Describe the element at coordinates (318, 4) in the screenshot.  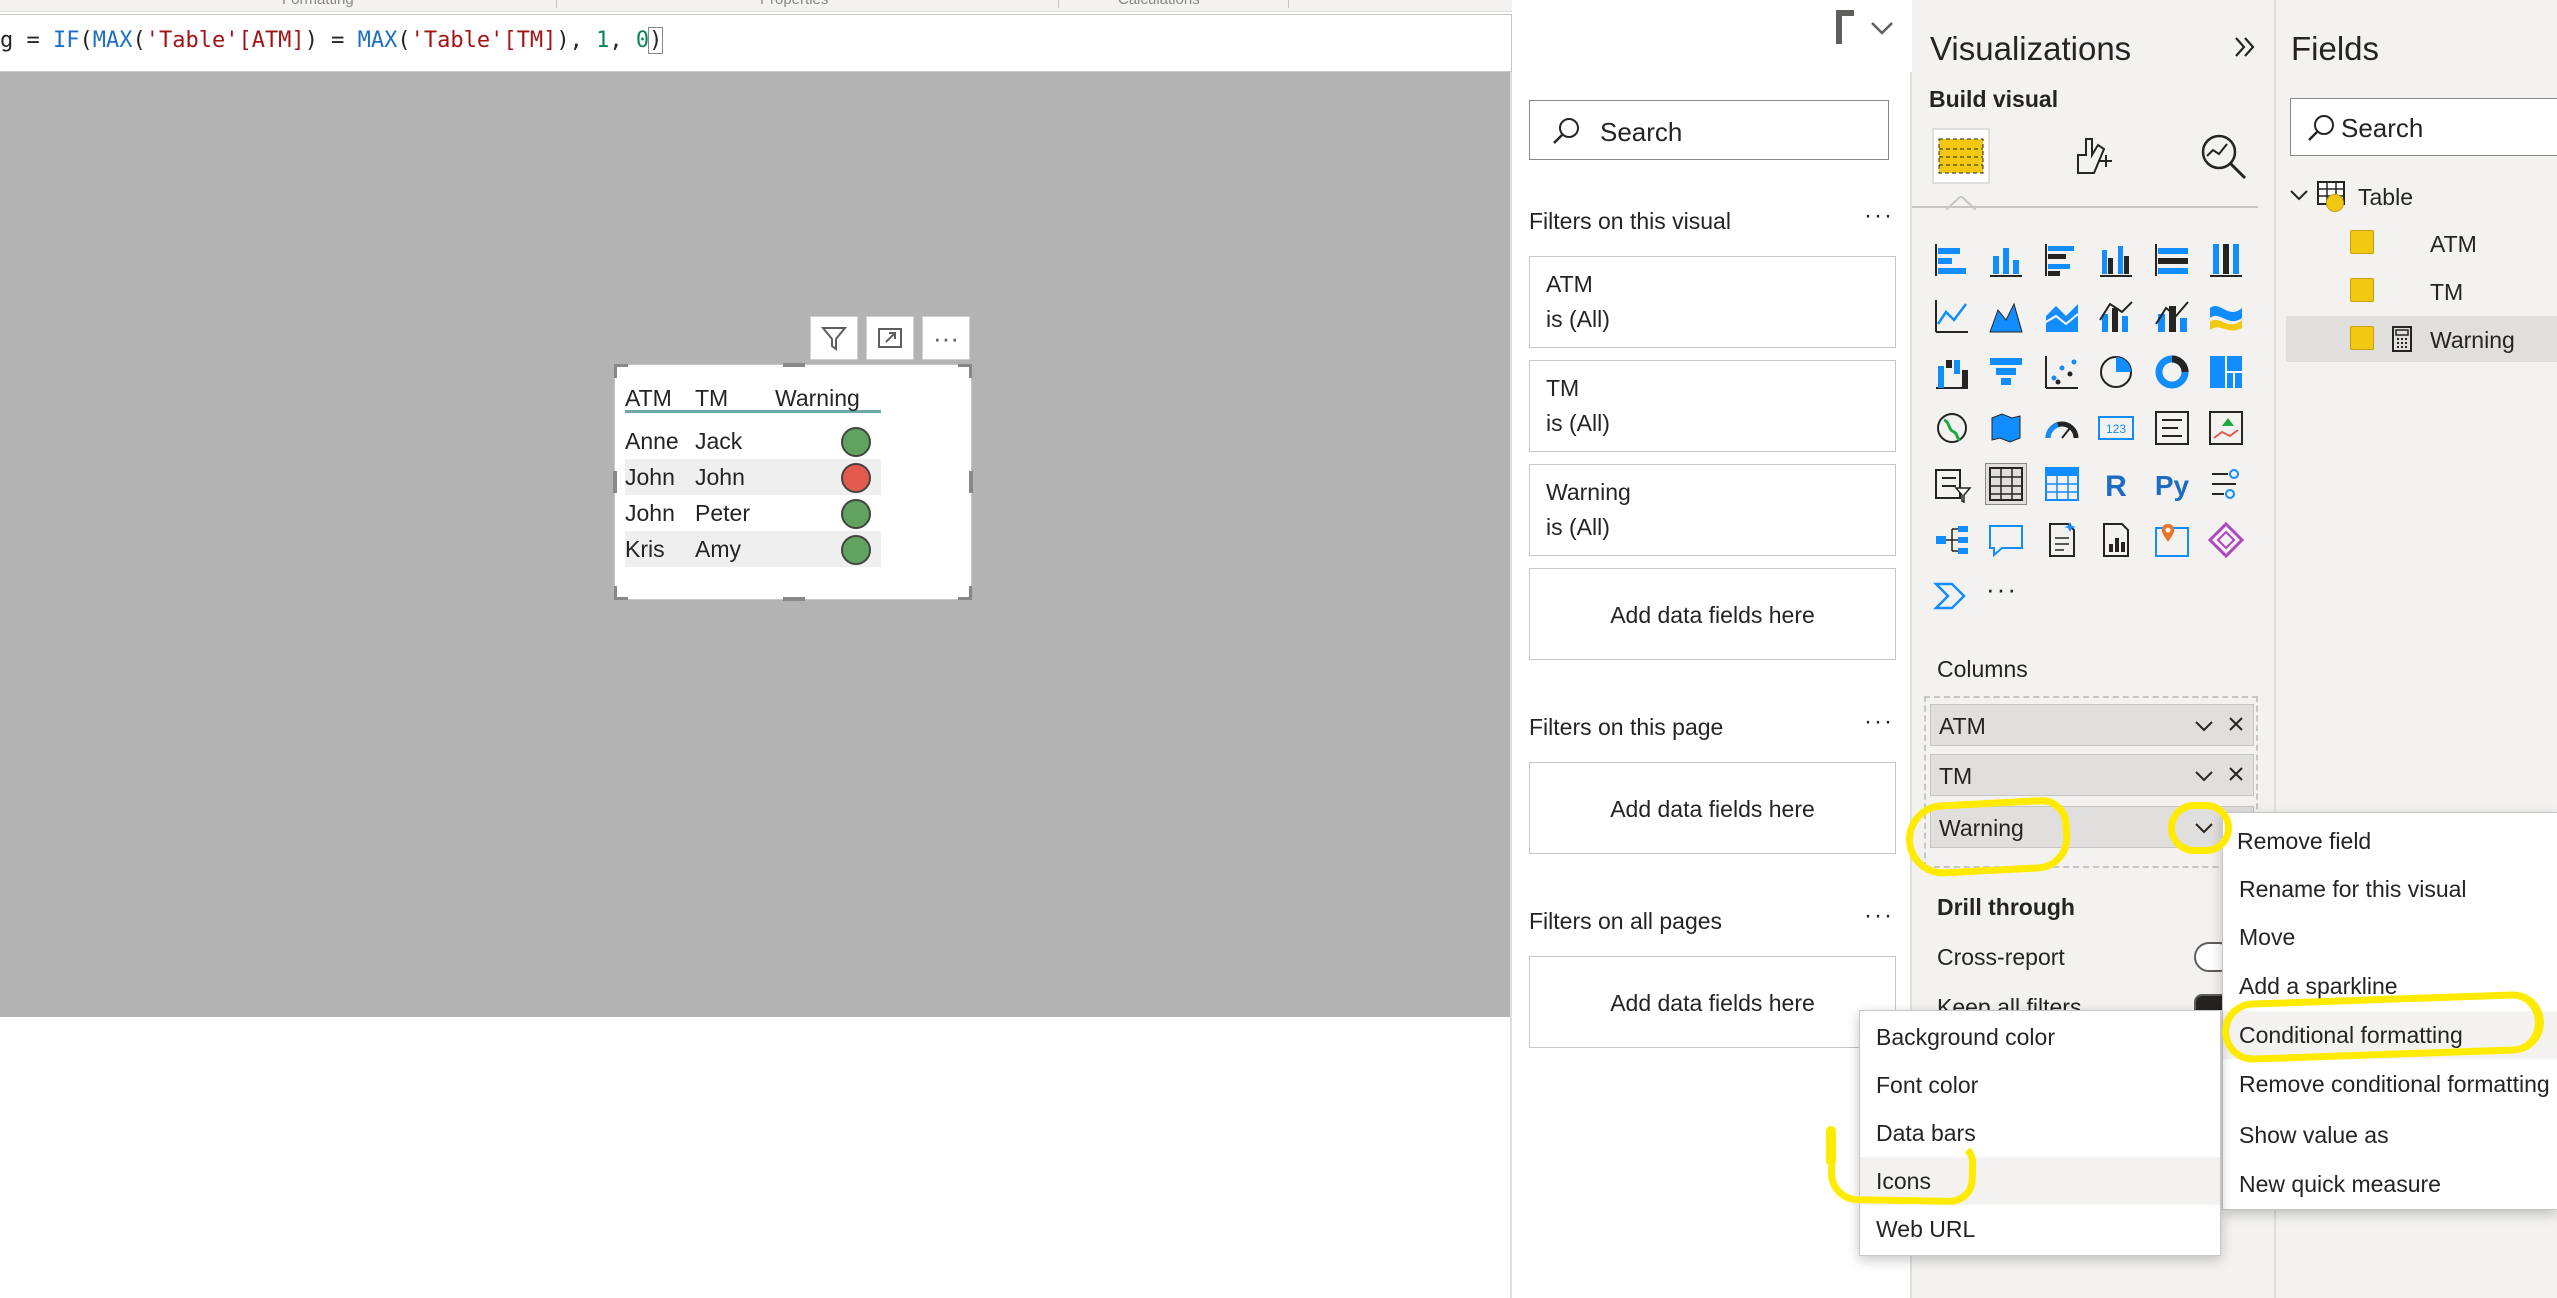
I see `ribbon-tab-formatting: Formatting` at that location.